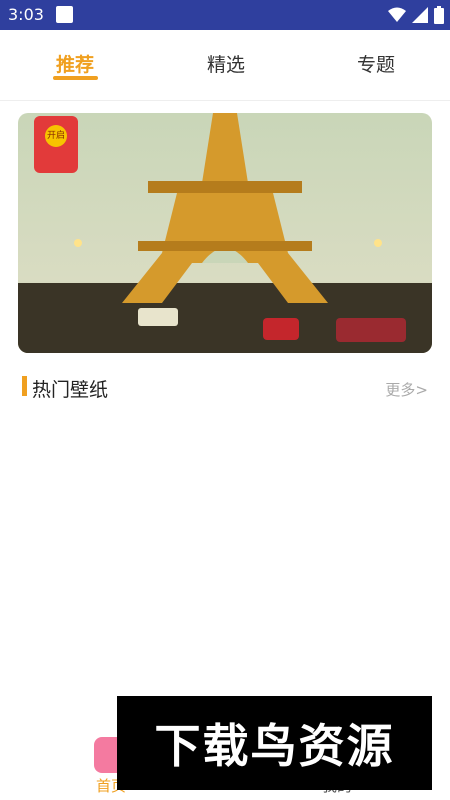 This screenshot has width=450, height=800. I want to click on status-time: 3:03, so click(26, 14).